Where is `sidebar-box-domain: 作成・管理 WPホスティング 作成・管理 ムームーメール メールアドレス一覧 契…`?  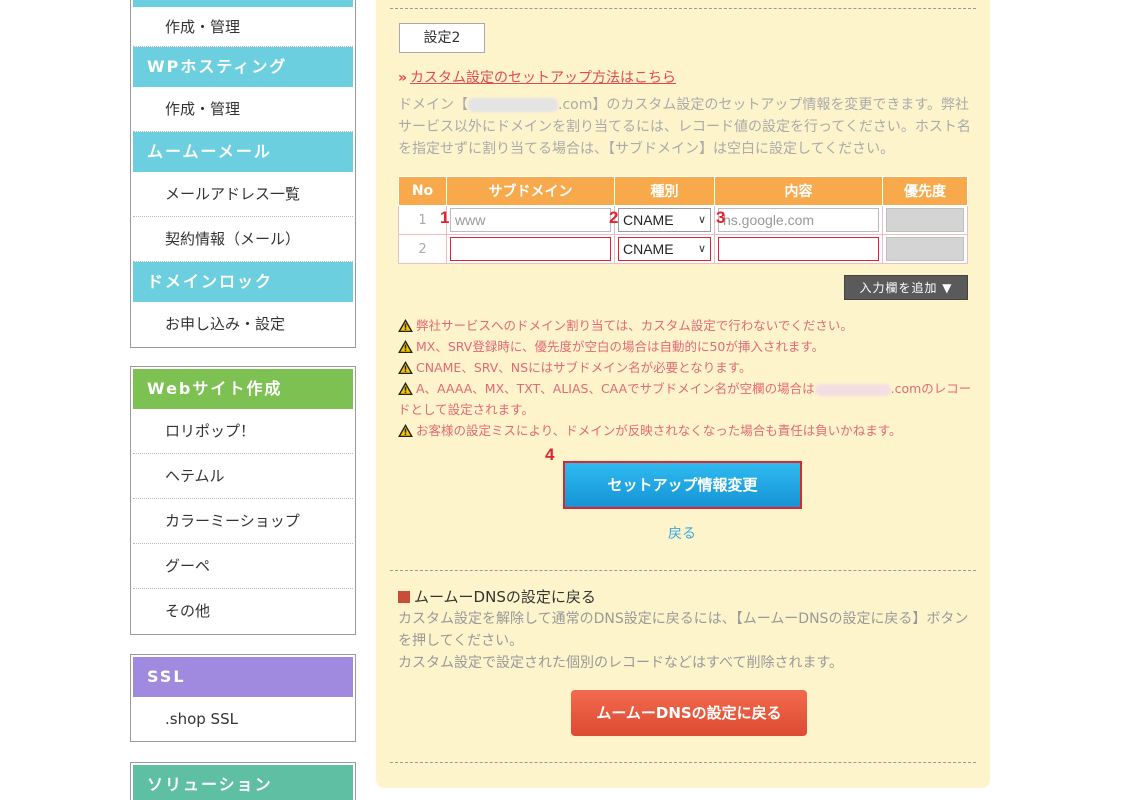 sidebar-box-domain: 作成・管理 WPホスティング 作成・管理 ムームーメール メールアドレス一覧 契… is located at coordinates (243, 174).